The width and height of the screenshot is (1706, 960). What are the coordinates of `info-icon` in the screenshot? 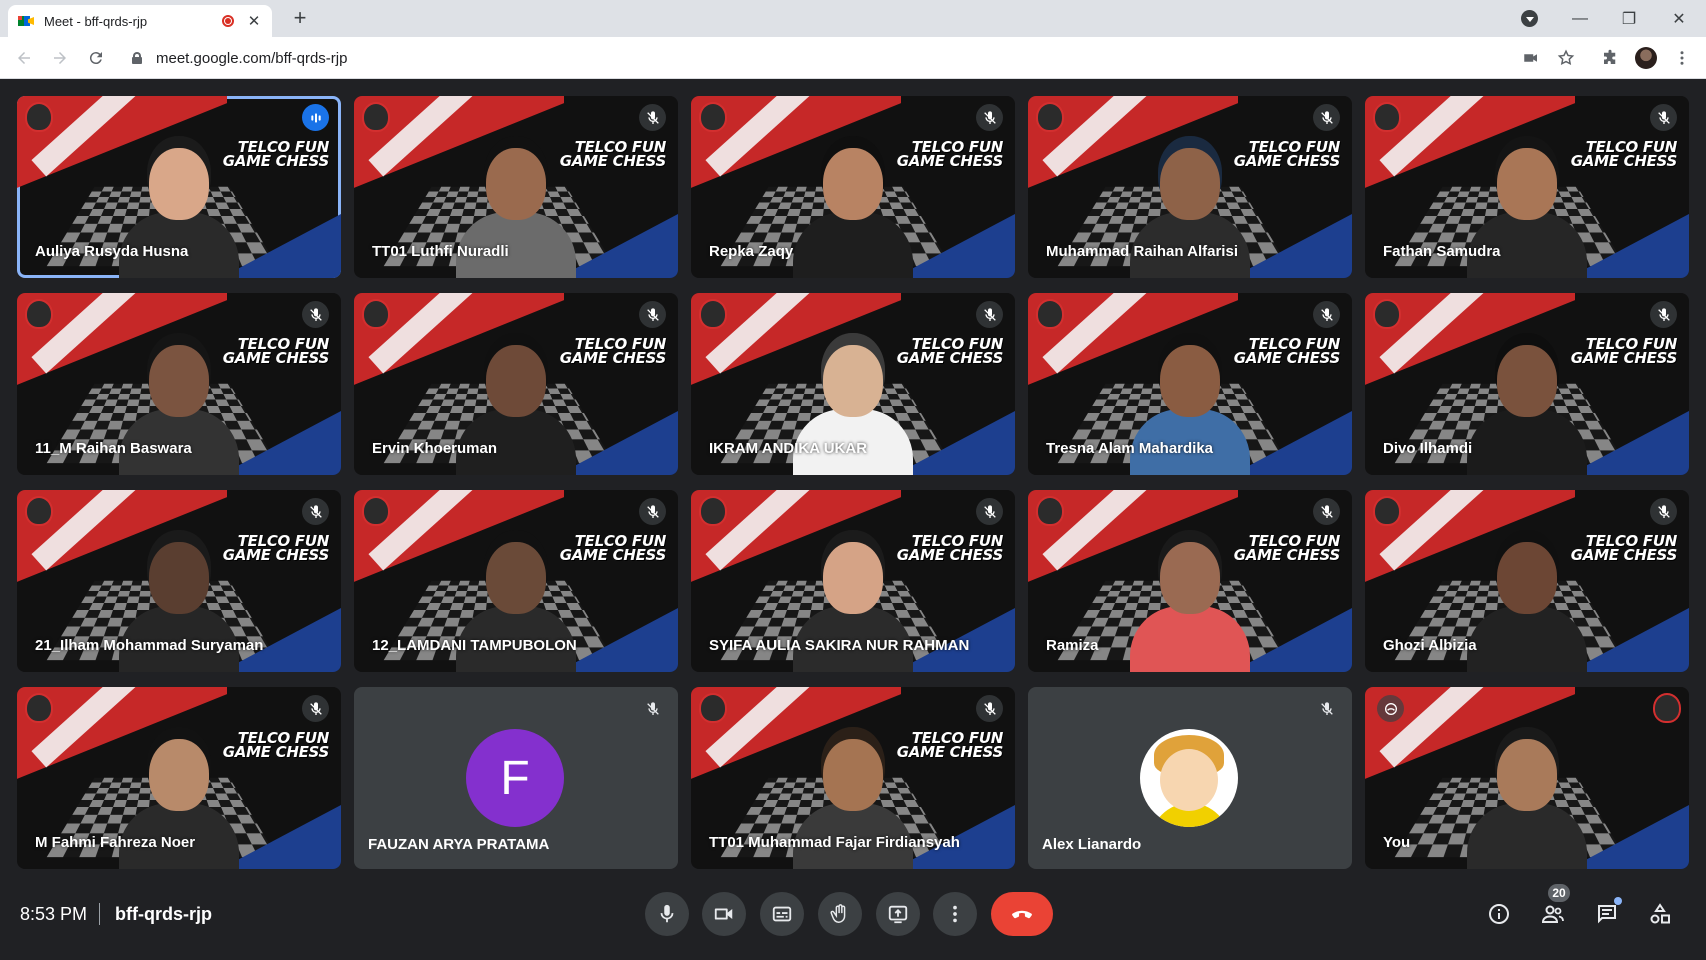 It's located at (1499, 914).